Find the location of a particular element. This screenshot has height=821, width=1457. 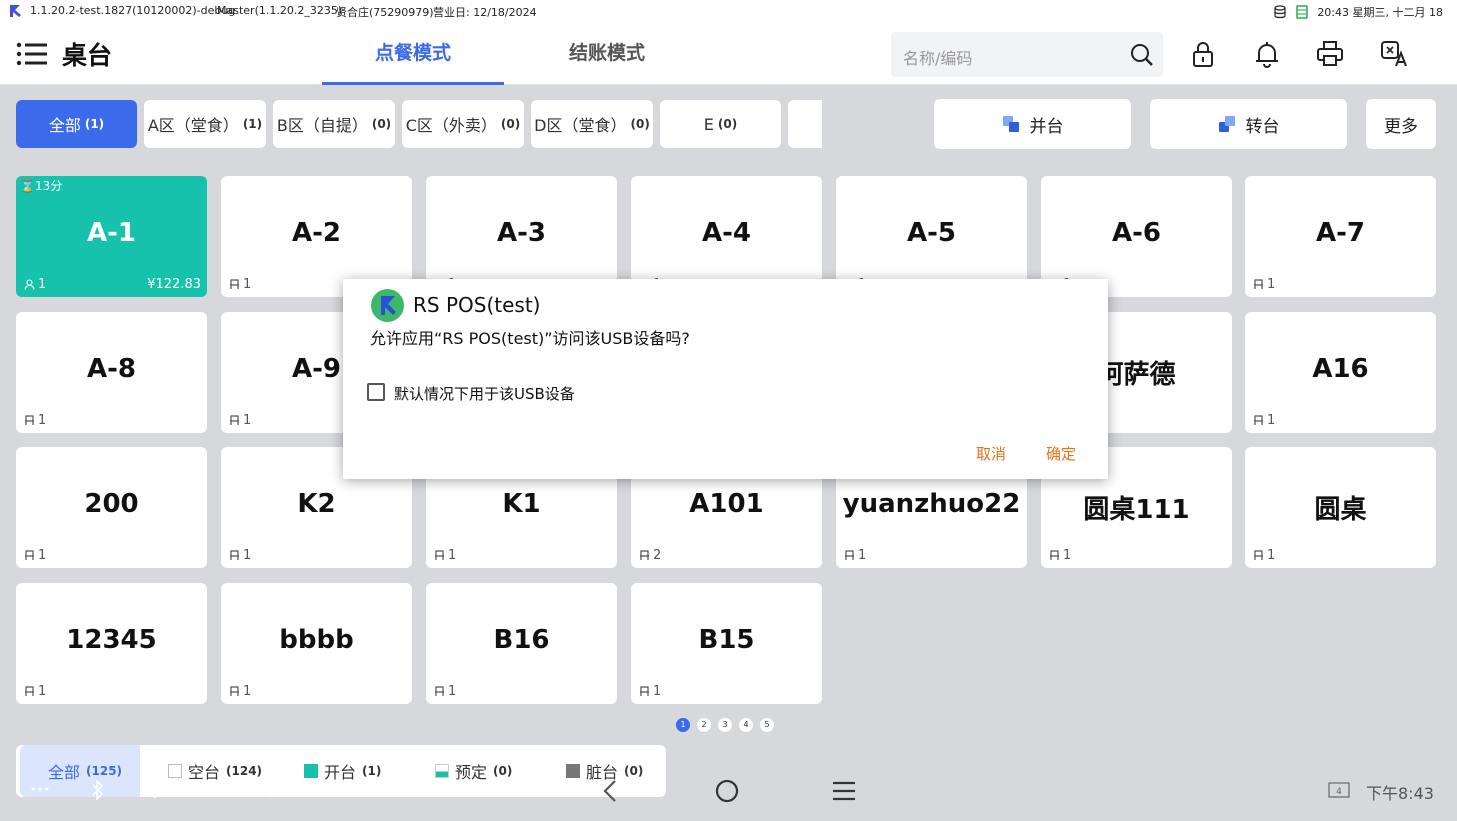

table-name: bbbb is located at coordinates (316, 640).